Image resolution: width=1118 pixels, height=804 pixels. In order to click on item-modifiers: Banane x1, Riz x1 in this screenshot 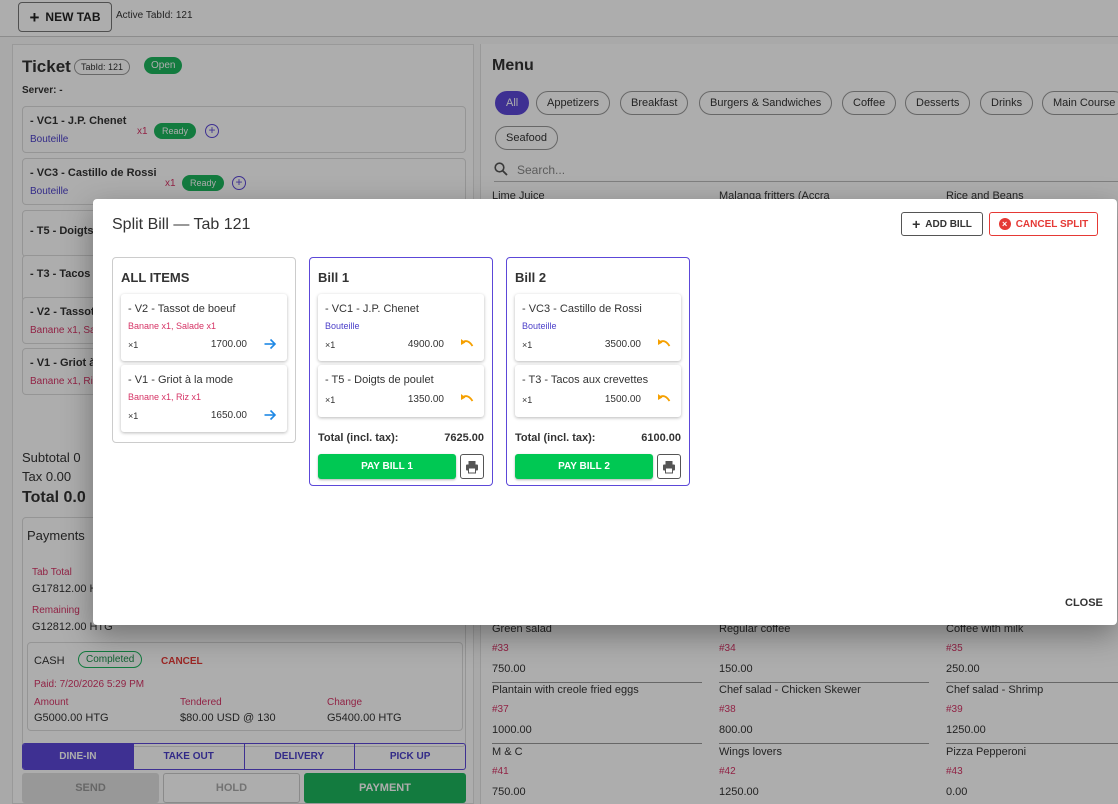, I will do `click(165, 397)`.